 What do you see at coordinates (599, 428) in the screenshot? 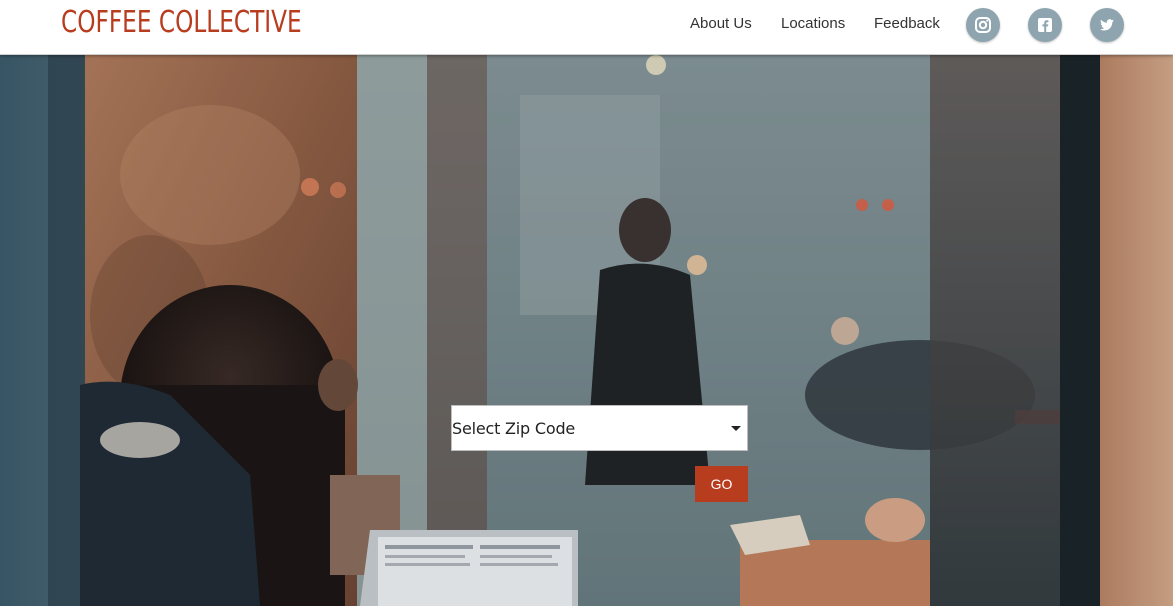
I see `zip-code-select: Select Zip Code` at bounding box center [599, 428].